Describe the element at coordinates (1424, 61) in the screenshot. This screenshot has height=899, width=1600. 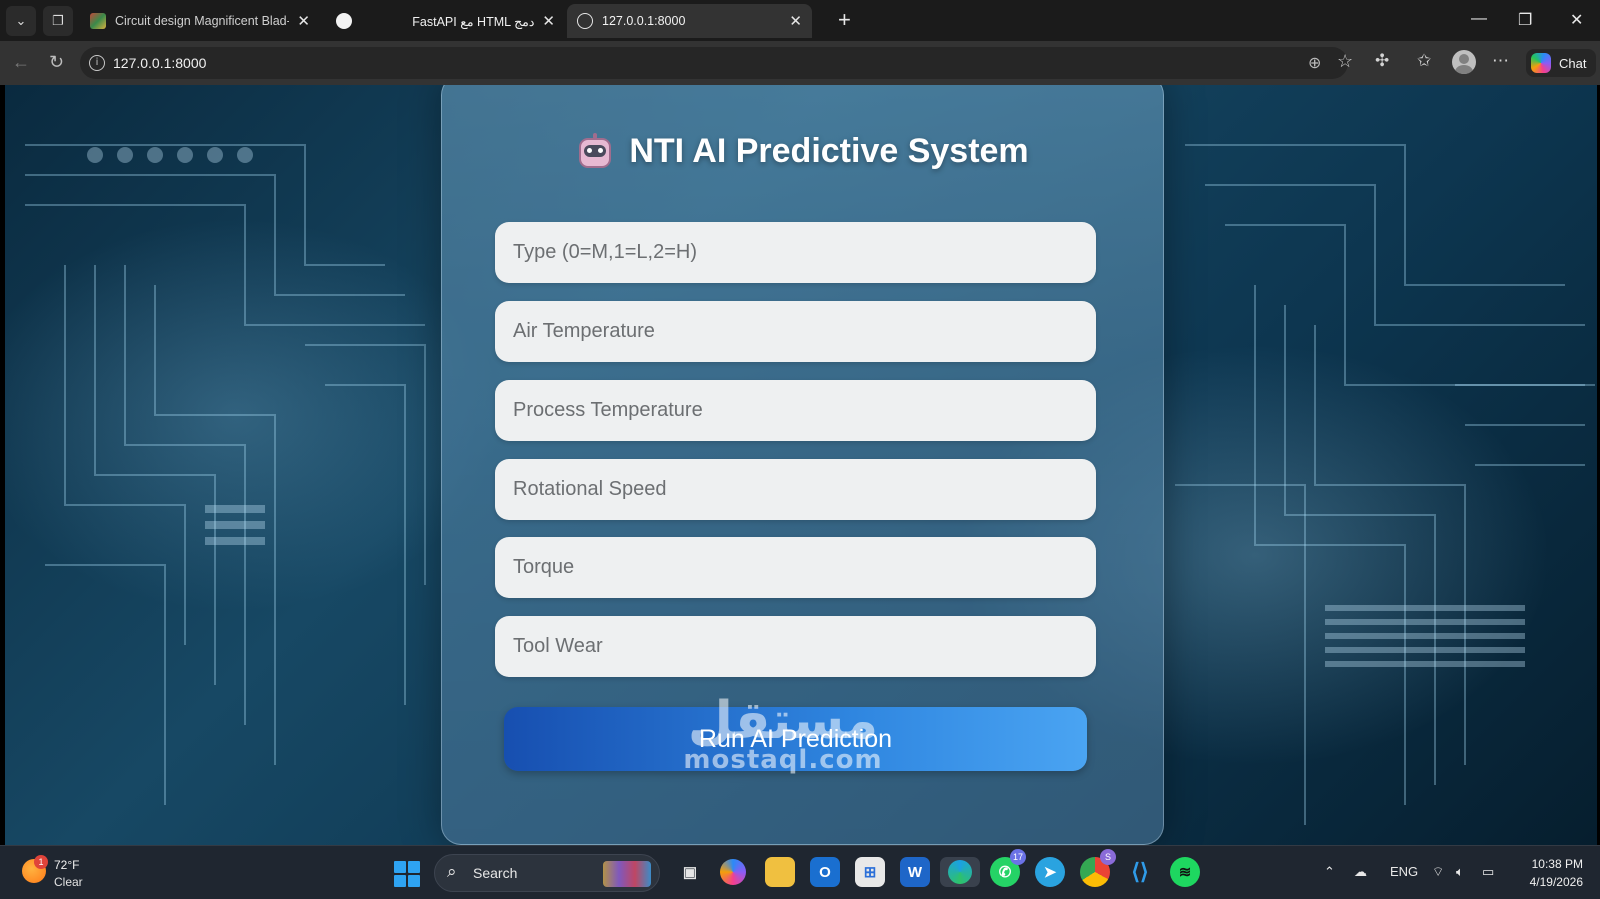
I see `favorites-icon: ✩` at that location.